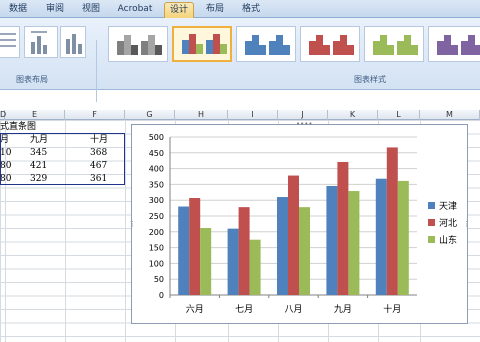 The width and height of the screenshot is (480, 342). I want to click on tab-format: 格式, so click(251, 10).